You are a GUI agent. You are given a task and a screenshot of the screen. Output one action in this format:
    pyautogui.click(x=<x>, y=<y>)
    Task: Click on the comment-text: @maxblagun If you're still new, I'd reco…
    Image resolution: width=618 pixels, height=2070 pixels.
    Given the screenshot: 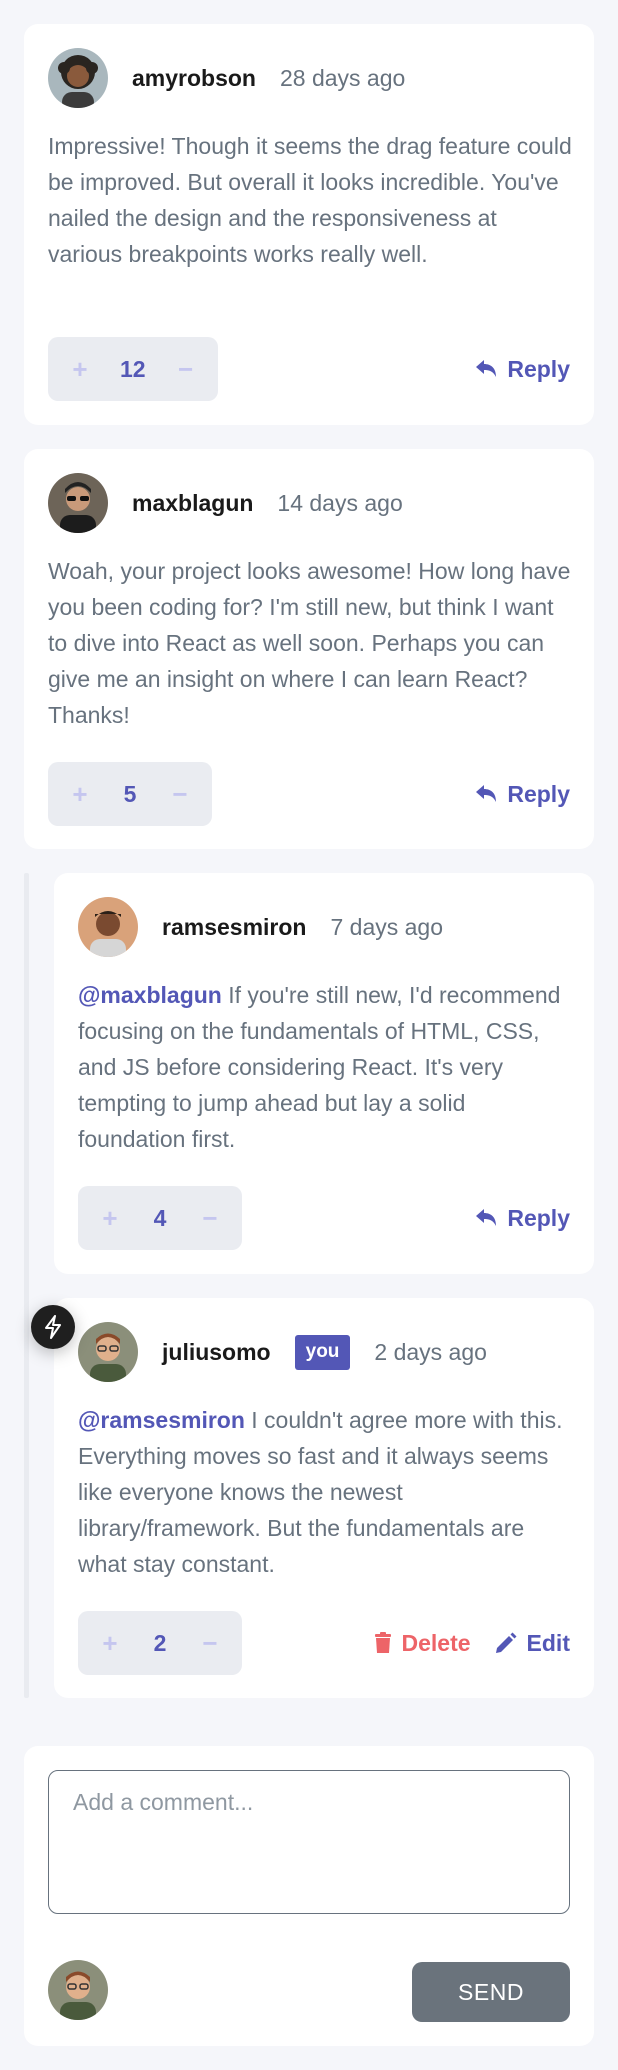 What is the action you would take?
    pyautogui.click(x=325, y=1067)
    